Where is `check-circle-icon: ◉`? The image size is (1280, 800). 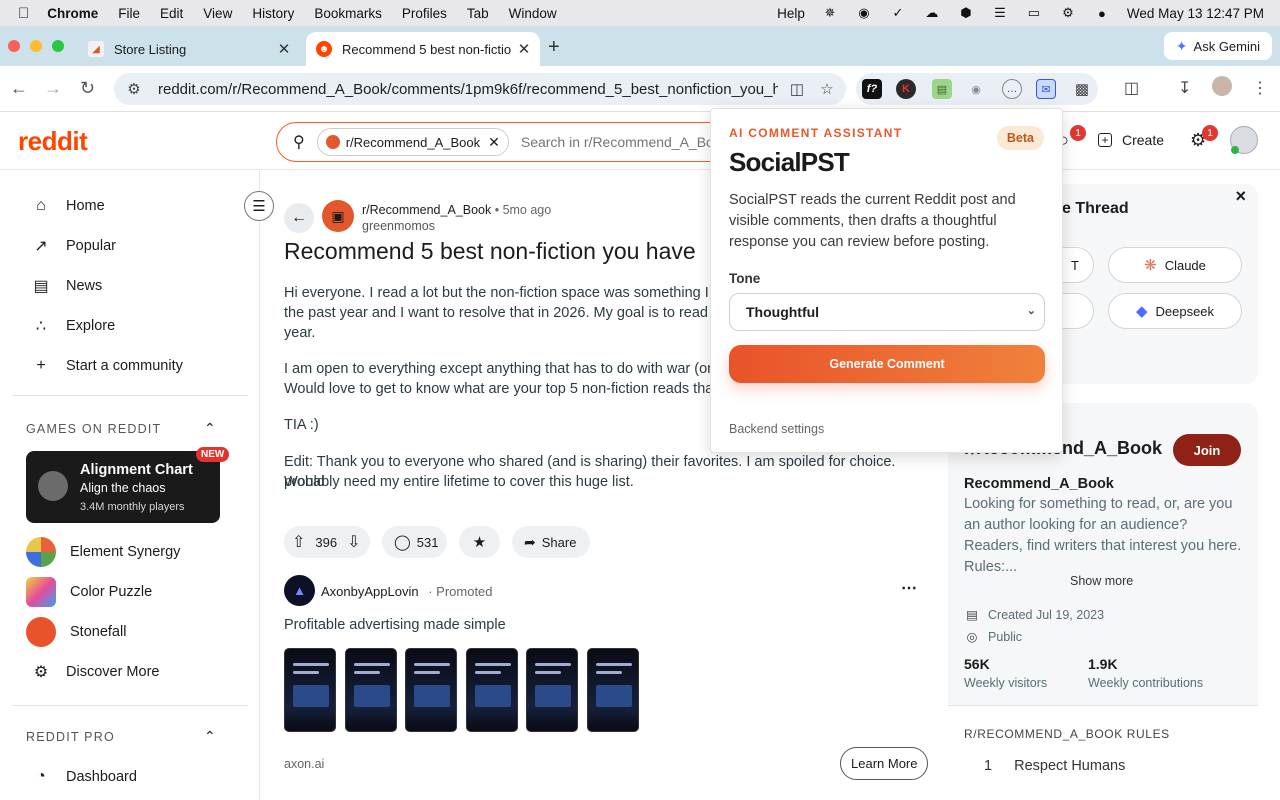
check-circle-icon: ◉ is located at coordinates (864, 13).